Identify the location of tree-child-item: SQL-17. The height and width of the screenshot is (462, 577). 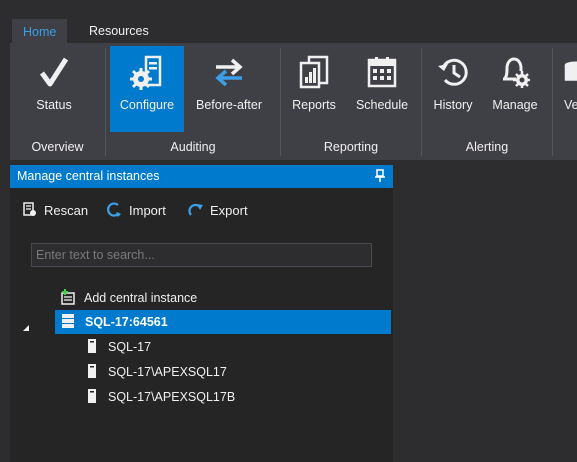
(118, 347).